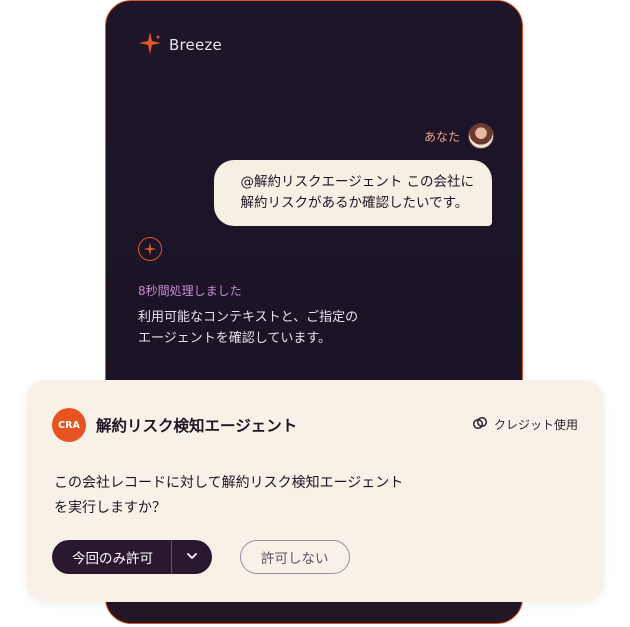 The image size is (630, 627). I want to click on agent-sparkle-icon, so click(150, 249).